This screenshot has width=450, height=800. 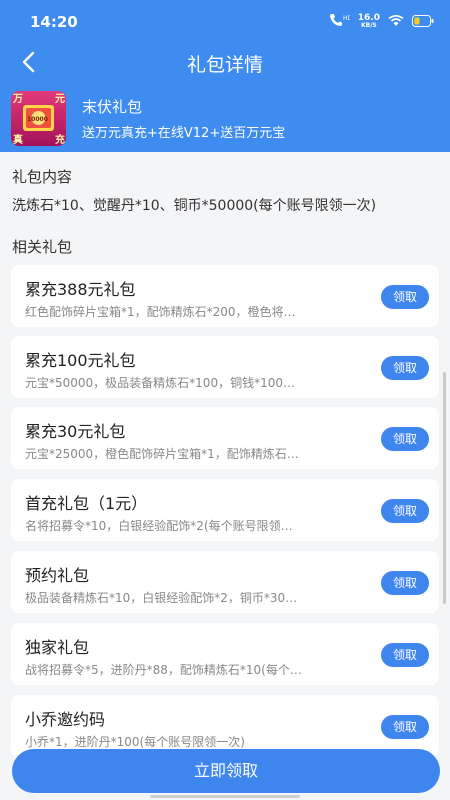 I want to click on pack-icon: 万 元 真 充 10000, so click(x=38, y=118).